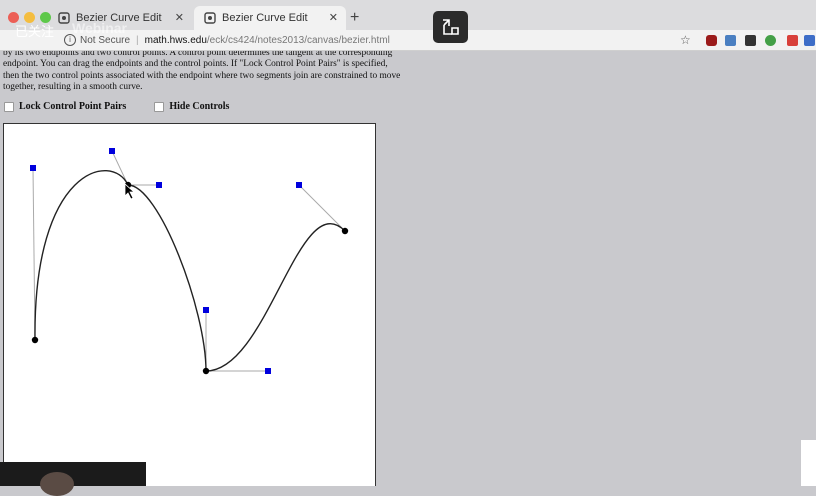 Image resolution: width=816 pixels, height=496 pixels. I want to click on news-extension-icon, so click(730, 40).